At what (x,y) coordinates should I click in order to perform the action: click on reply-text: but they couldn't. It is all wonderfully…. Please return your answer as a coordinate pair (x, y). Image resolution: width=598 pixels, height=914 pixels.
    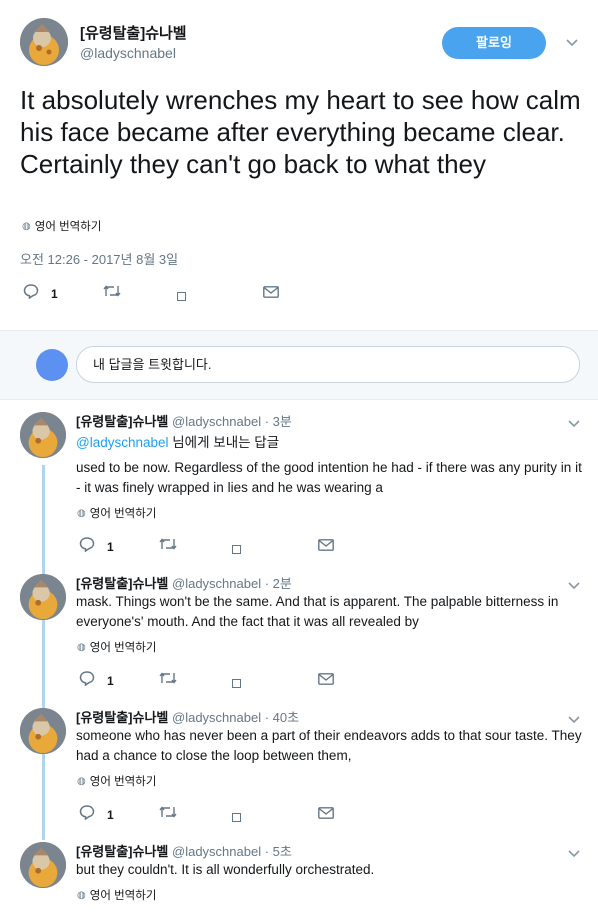
    Looking at the image, I should click on (225, 869).